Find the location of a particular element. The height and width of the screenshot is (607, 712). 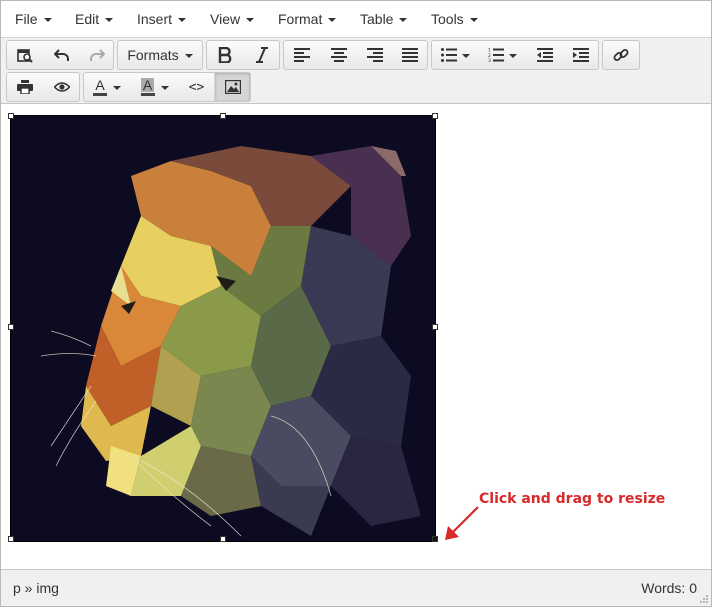

align-right-button is located at coordinates (374, 55).